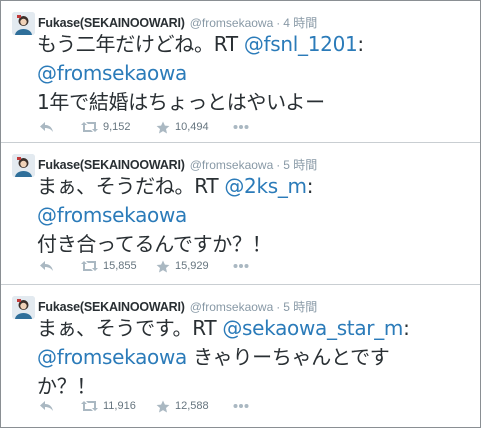 This screenshot has height=428, width=481. I want to click on retweet-button: 15,855, so click(109, 266).